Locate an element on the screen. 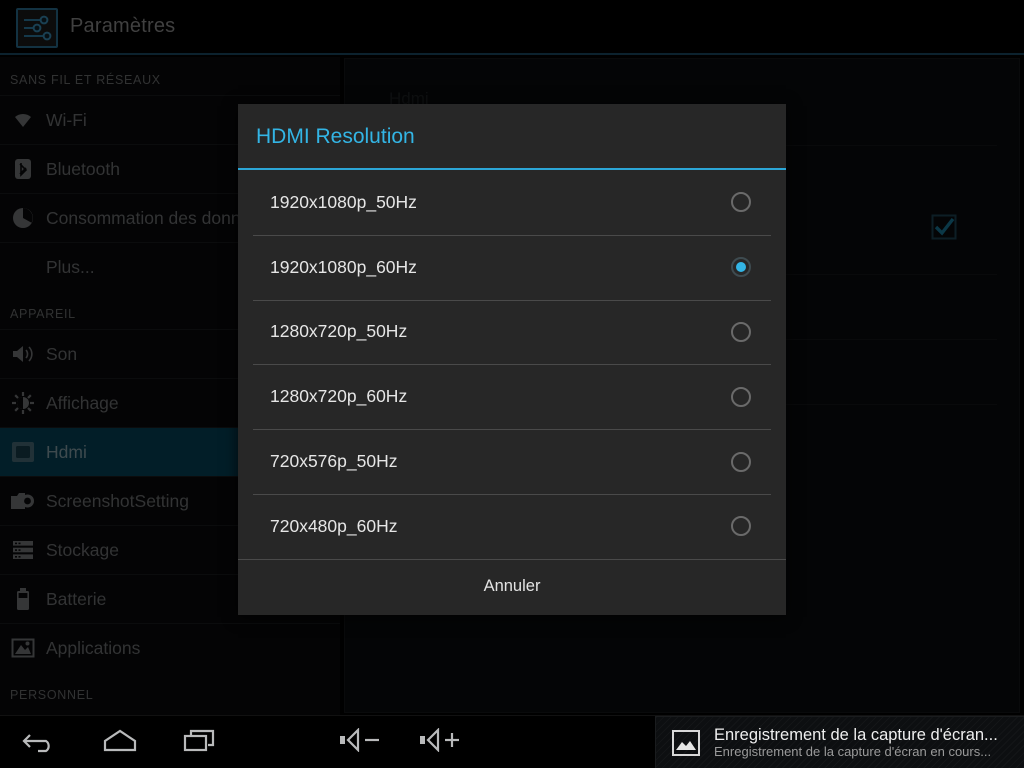 This screenshot has width=1024, height=768. app-title: Paramètres is located at coordinates (123, 26).